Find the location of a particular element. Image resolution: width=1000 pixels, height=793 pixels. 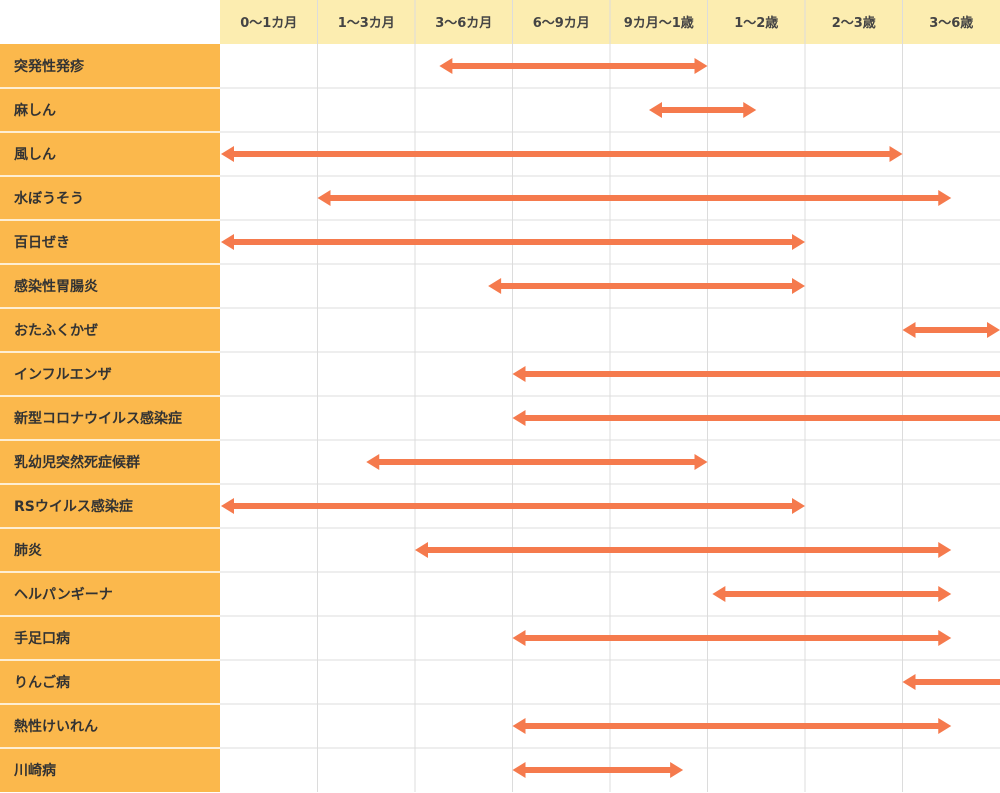

row-label: 熱性けいれん is located at coordinates (56, 726).